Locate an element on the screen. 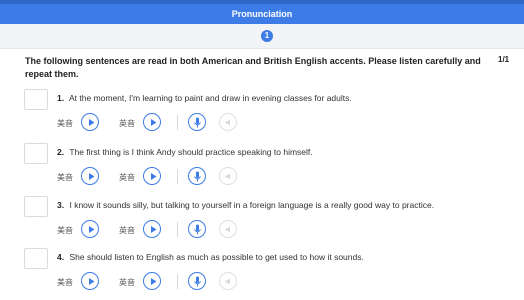 Image resolution: width=524 pixels, height=300 pixels. page-title: Pronunciation is located at coordinates (262, 14).